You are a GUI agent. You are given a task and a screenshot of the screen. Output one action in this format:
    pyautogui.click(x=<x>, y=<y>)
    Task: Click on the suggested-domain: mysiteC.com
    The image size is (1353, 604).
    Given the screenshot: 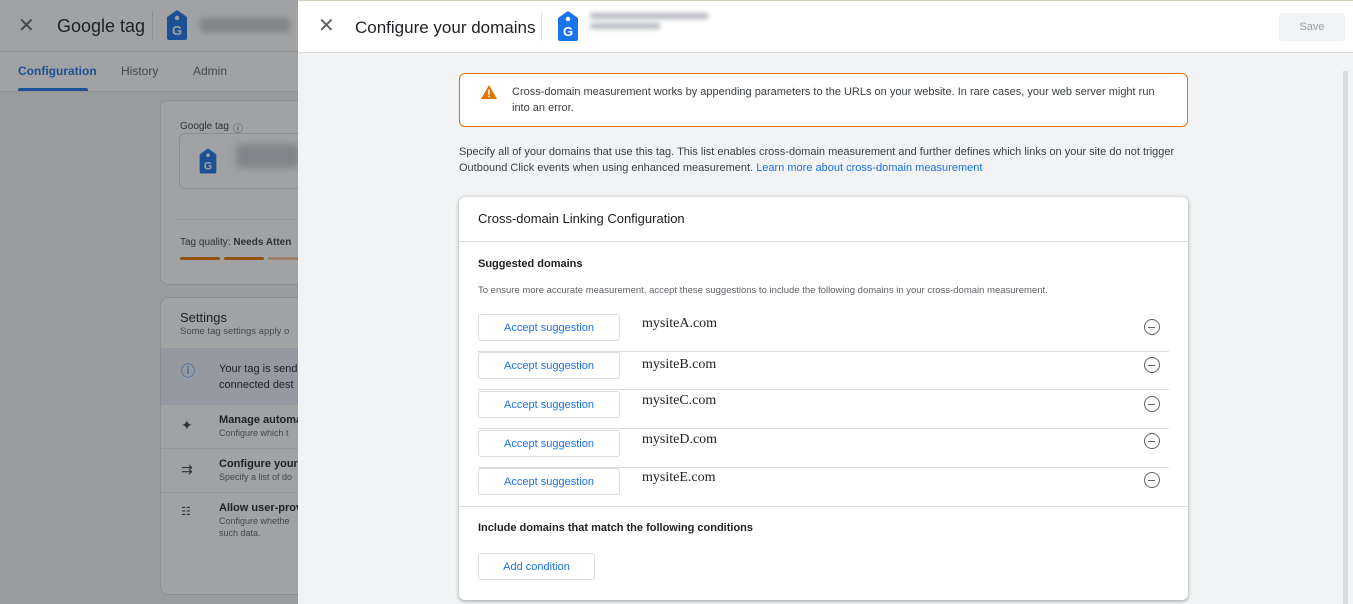 What is the action you would take?
    pyautogui.click(x=679, y=400)
    